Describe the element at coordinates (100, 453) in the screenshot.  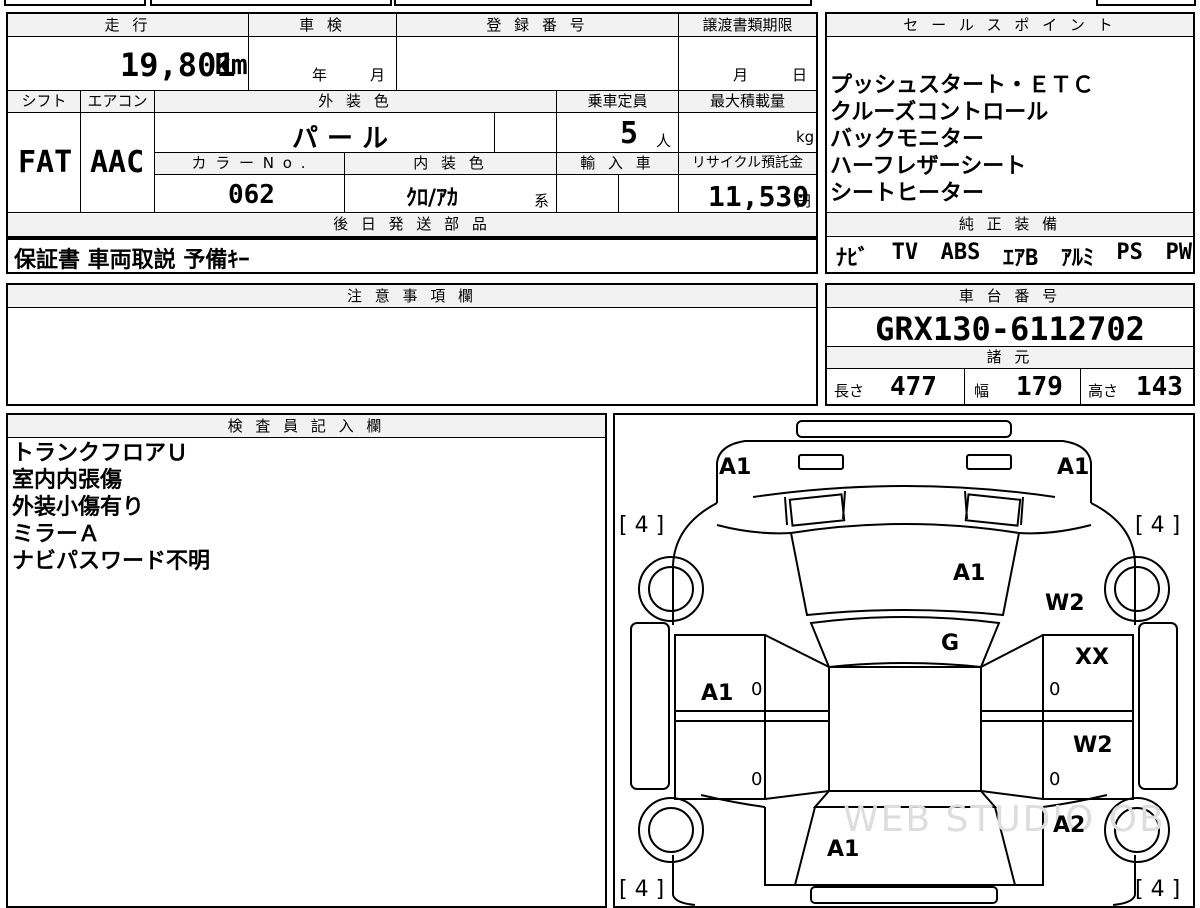
I see `inspector-line: トランクフロアＵ` at that location.